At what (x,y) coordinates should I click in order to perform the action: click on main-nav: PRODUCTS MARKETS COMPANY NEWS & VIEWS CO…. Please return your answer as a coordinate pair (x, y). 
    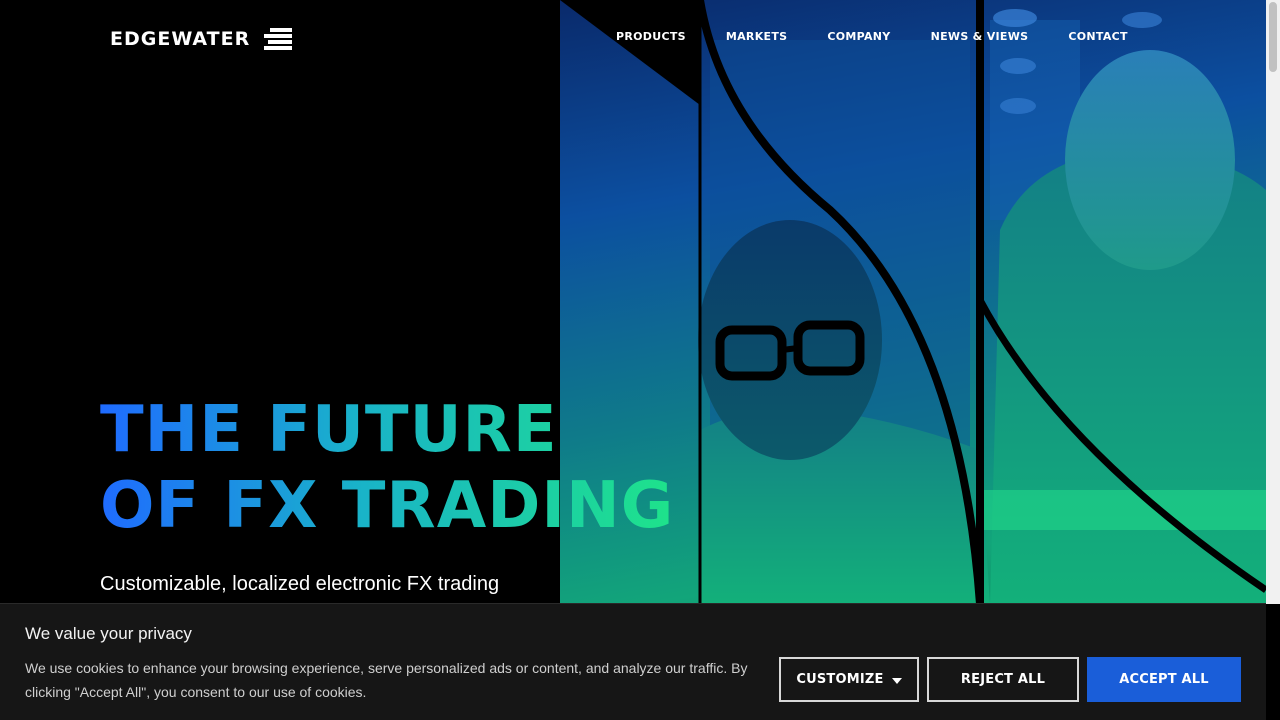
    Looking at the image, I should click on (872, 36).